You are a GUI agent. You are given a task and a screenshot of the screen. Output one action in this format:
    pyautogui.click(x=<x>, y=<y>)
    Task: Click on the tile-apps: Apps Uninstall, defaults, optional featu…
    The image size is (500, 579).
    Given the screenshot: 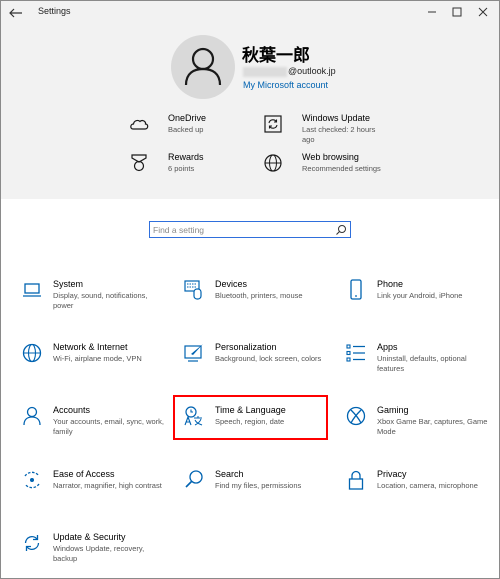 What is the action you would take?
    pyautogui.click(x=420, y=369)
    